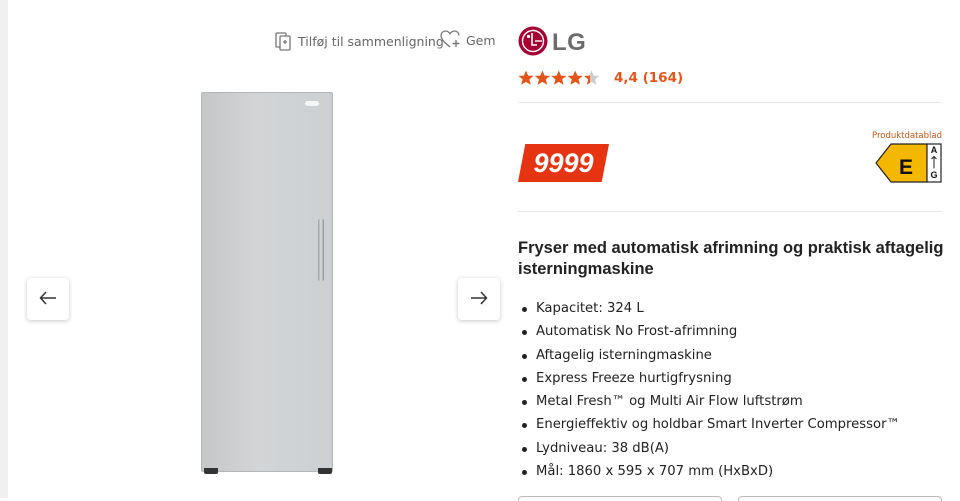 Image resolution: width=960 pixels, height=501 pixels. I want to click on fridge-handle, so click(321, 250).